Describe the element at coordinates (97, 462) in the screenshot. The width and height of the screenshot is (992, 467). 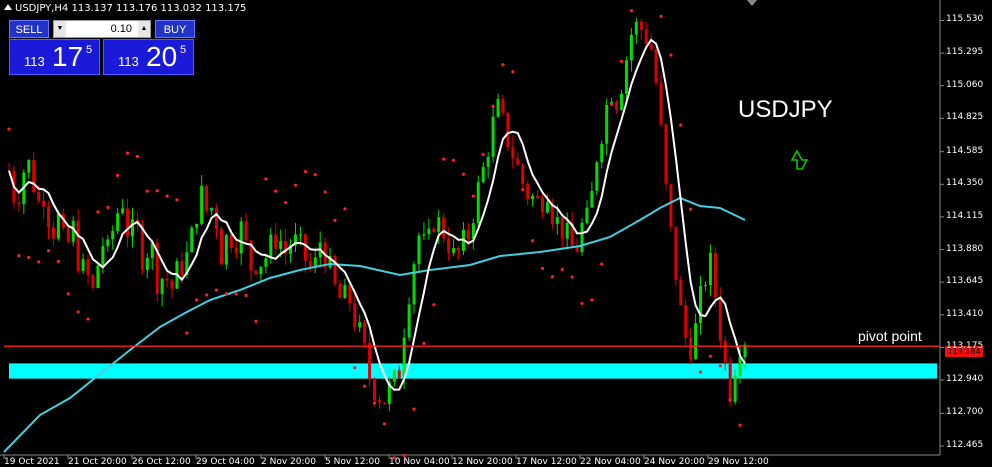
I see `time-tick-label: 21 Oct 20:00` at that location.